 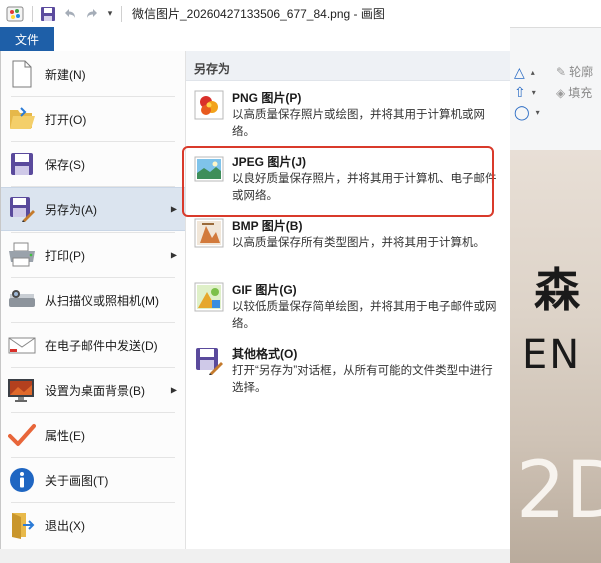 I want to click on jpeg-option-description: 以良好质量保存照片，并将其用于计算机、电子邮件或网络。, so click(x=364, y=187).